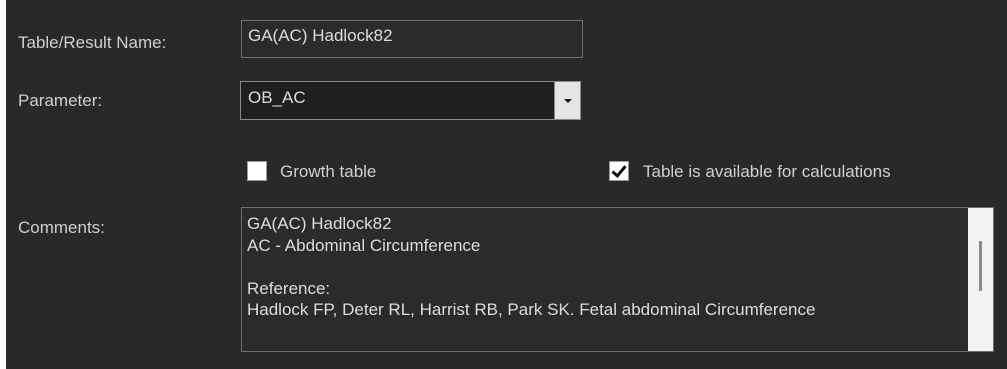  Describe the element at coordinates (320, 35) in the screenshot. I see `table-name-value: GA(AC) Hadlock82` at that location.